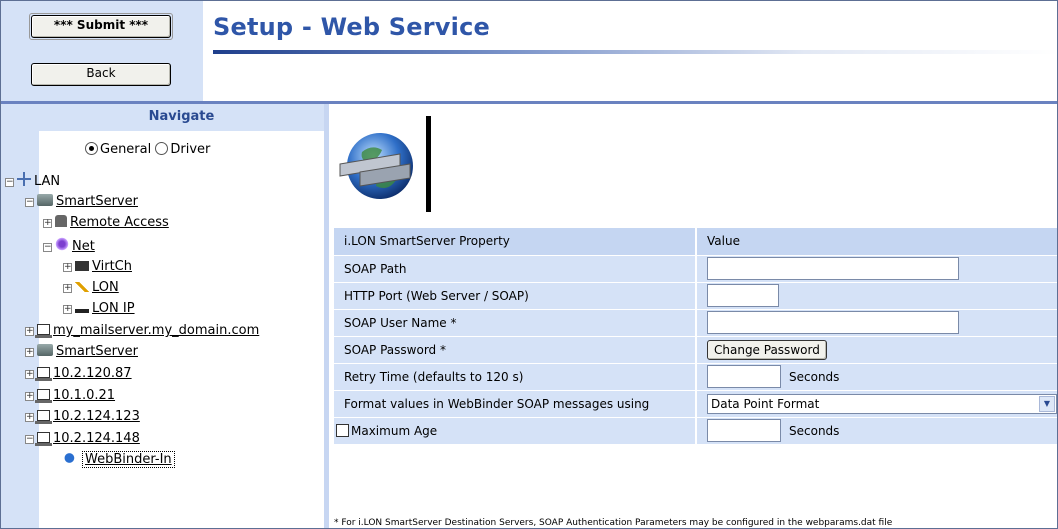 The width and height of the screenshot is (1058, 529). I want to click on tree-item-net: − Net, so click(69, 246).